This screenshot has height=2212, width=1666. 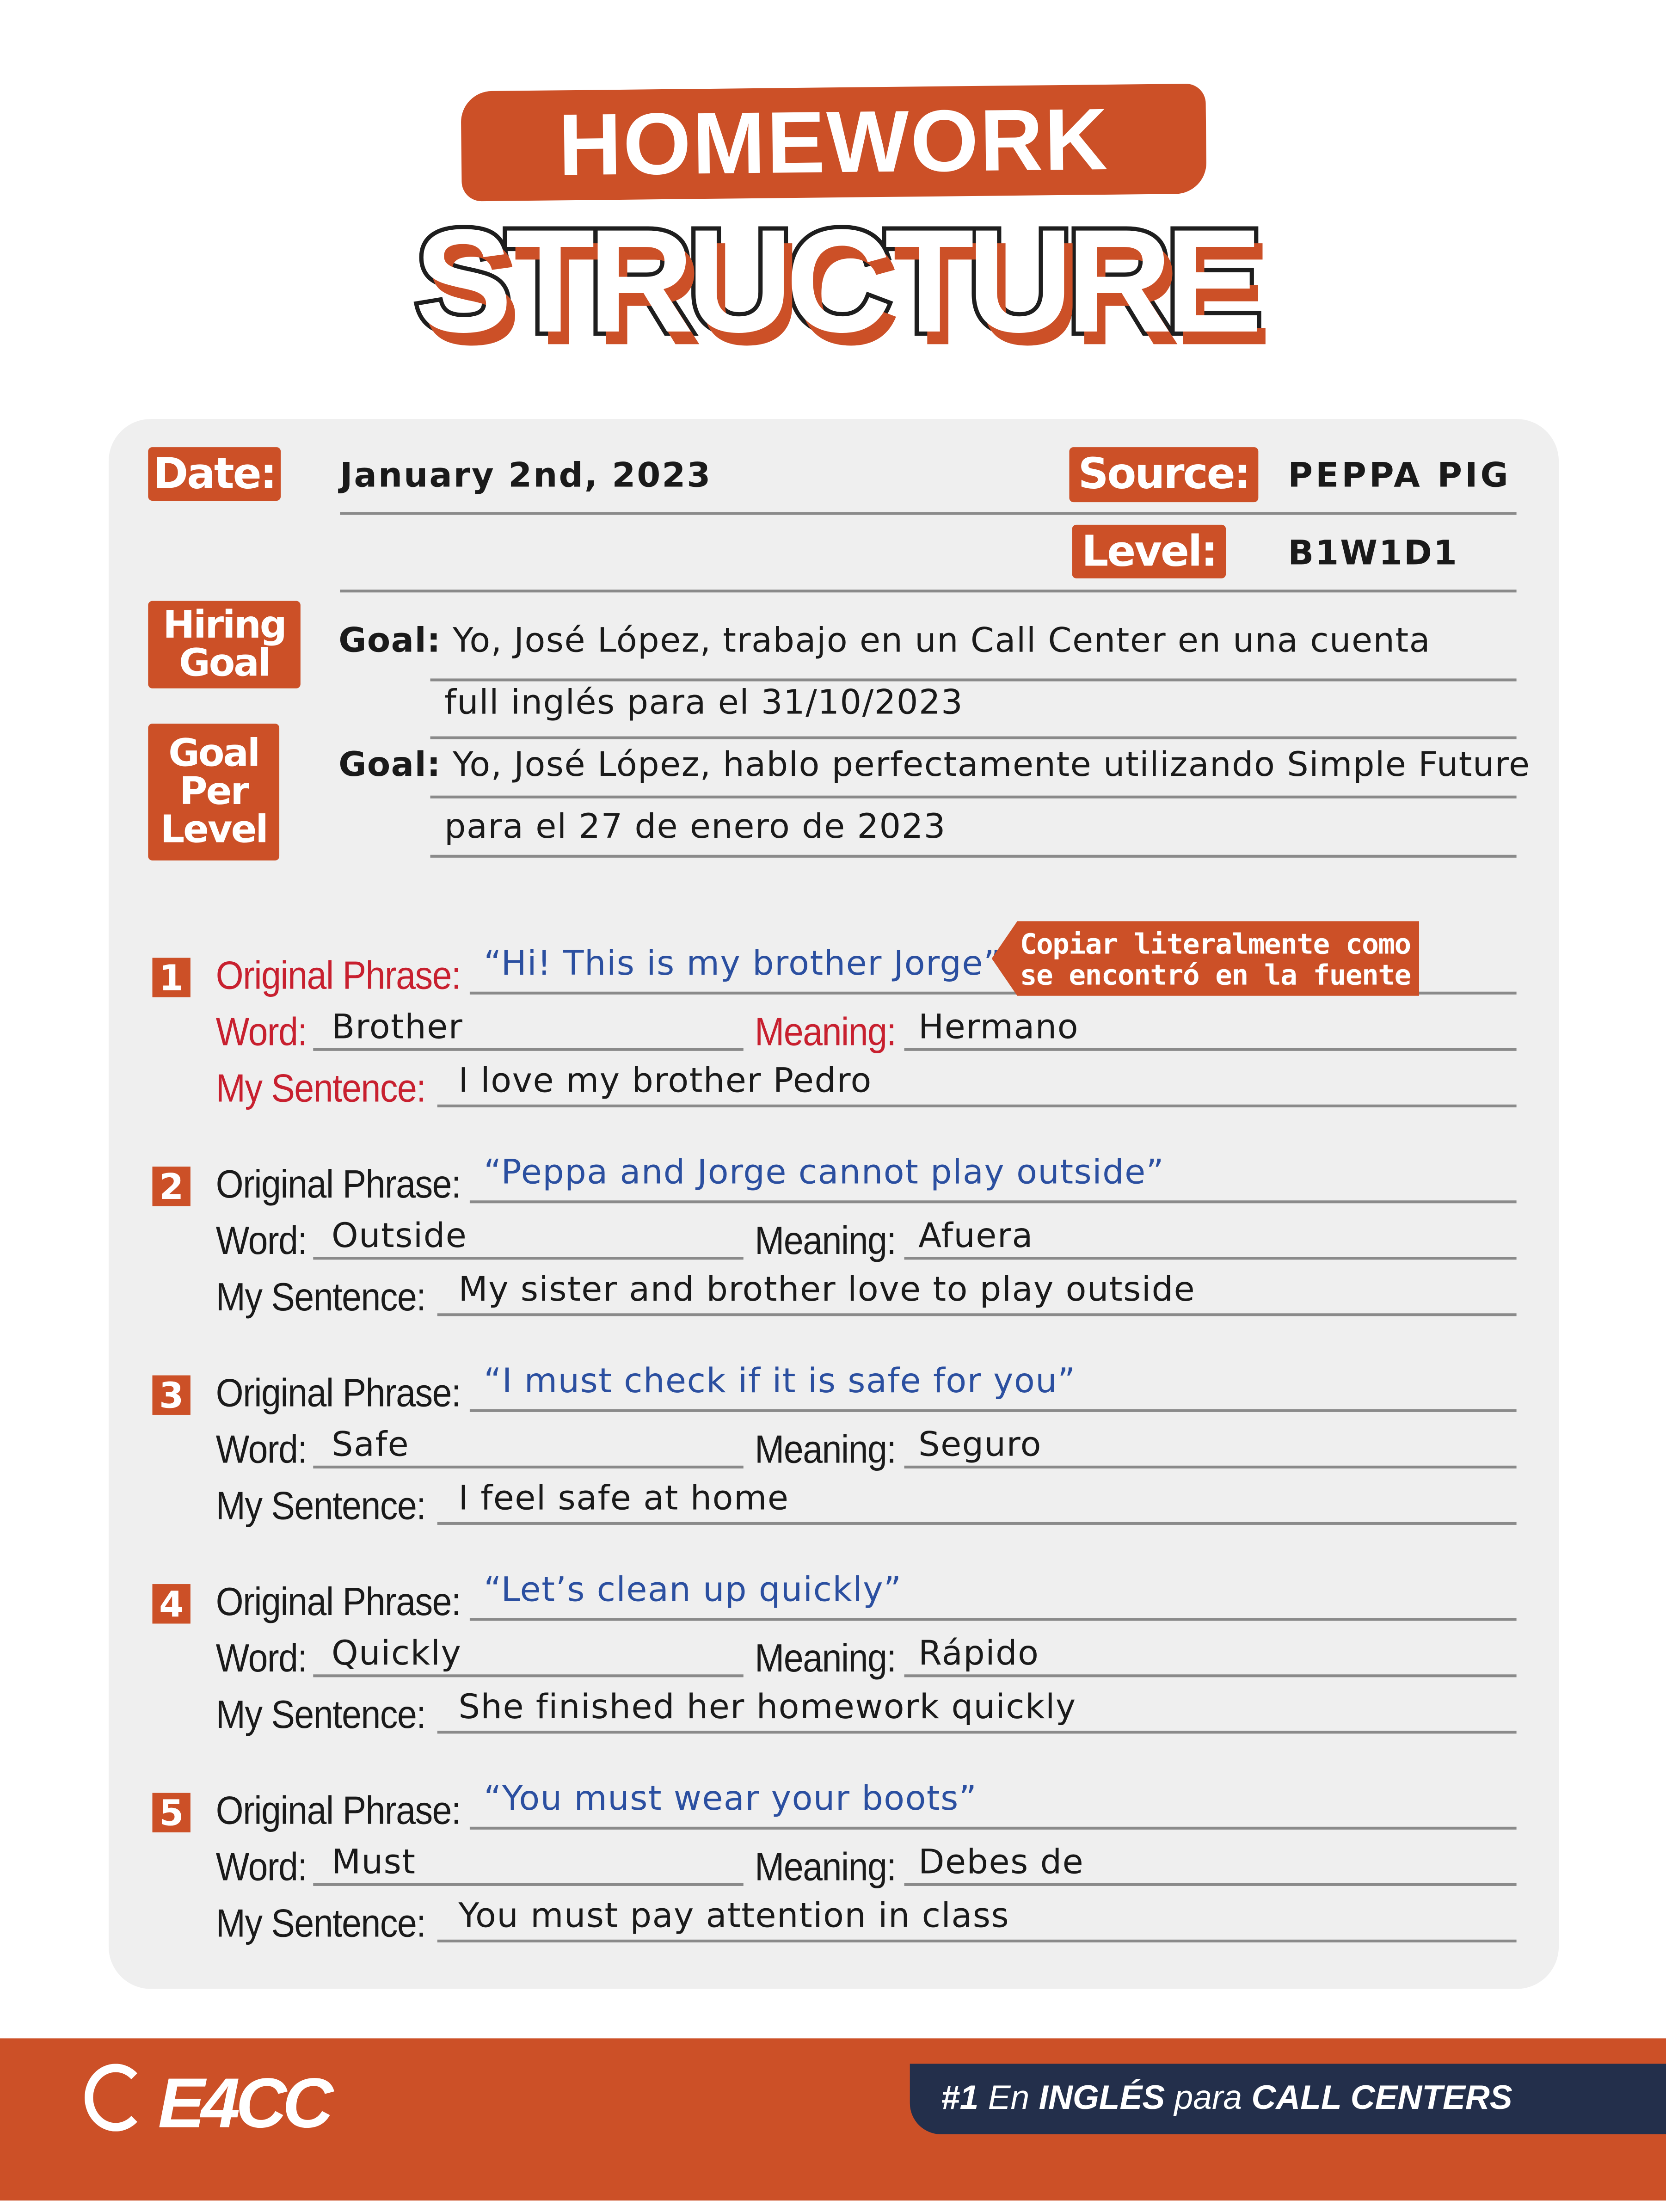 I want to click on item-number: 4, so click(x=171, y=1604).